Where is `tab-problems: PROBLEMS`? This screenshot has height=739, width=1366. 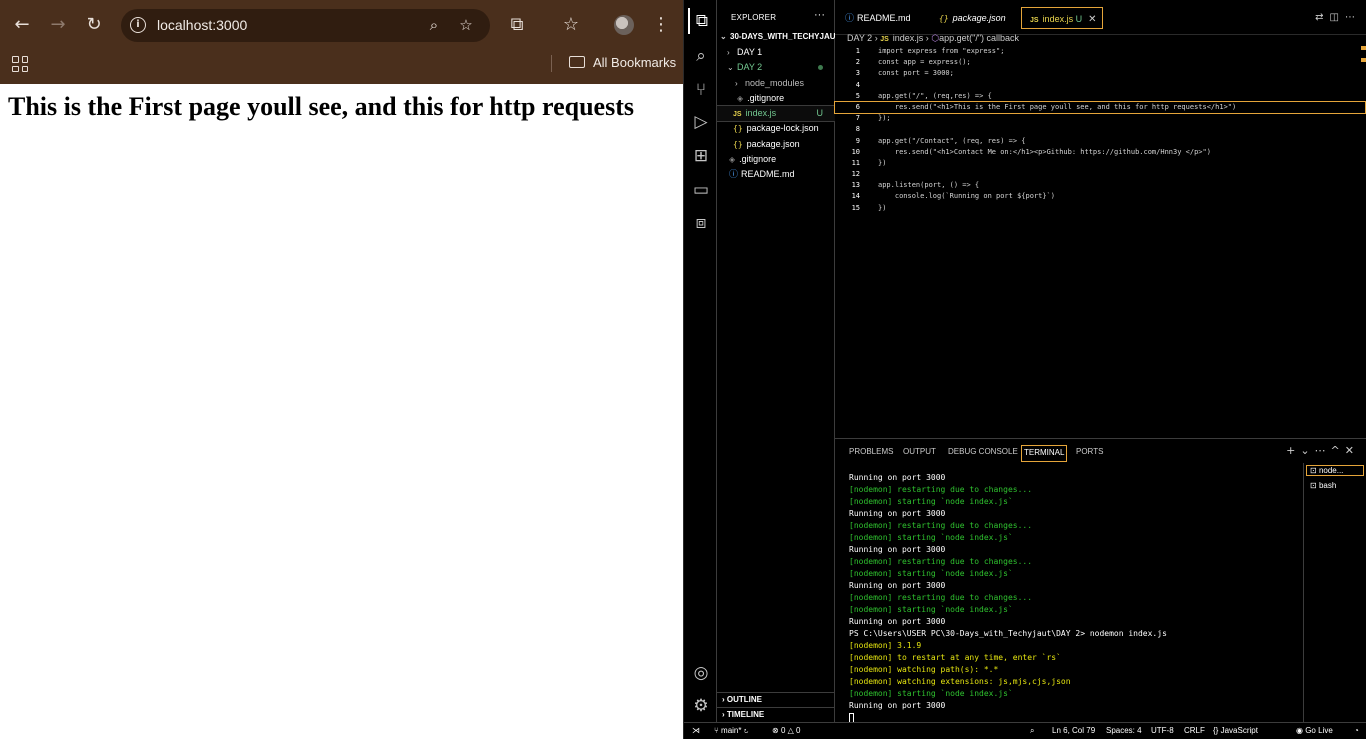 tab-problems: PROBLEMS is located at coordinates (871, 453).